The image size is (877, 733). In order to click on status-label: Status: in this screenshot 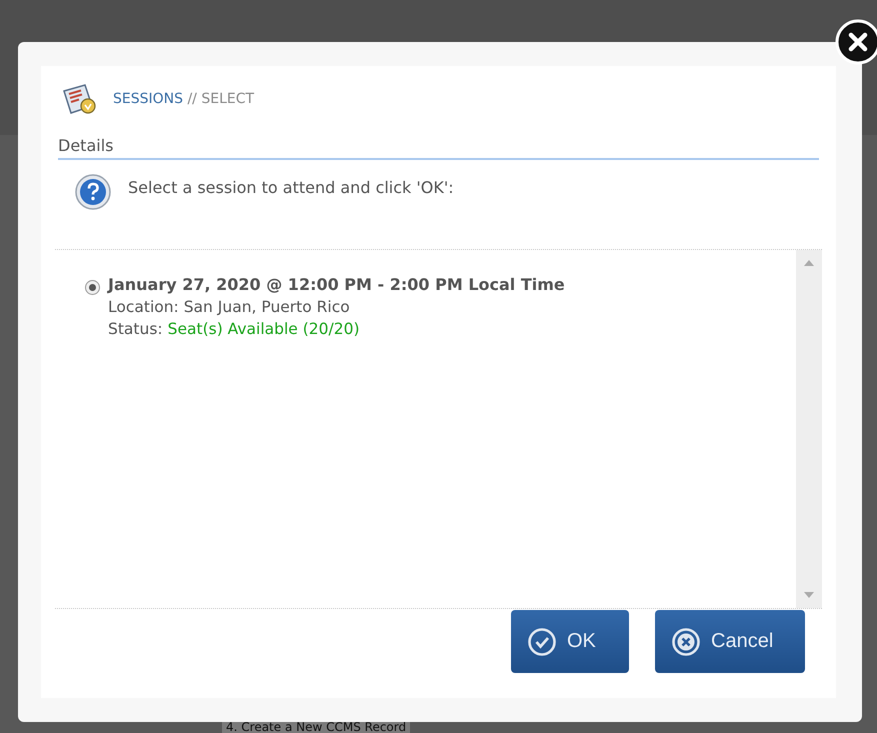, I will do `click(135, 329)`.